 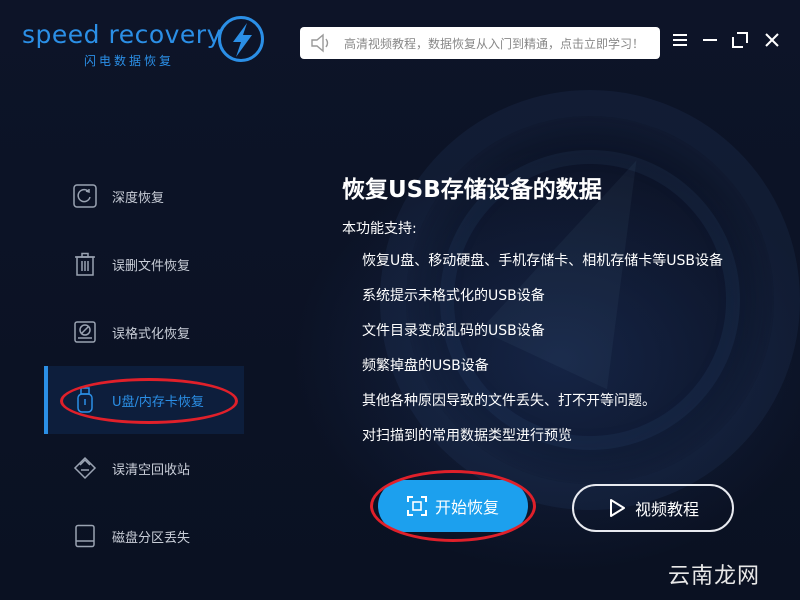 I want to click on video-tutorial-button: 视频教程, so click(x=653, y=508).